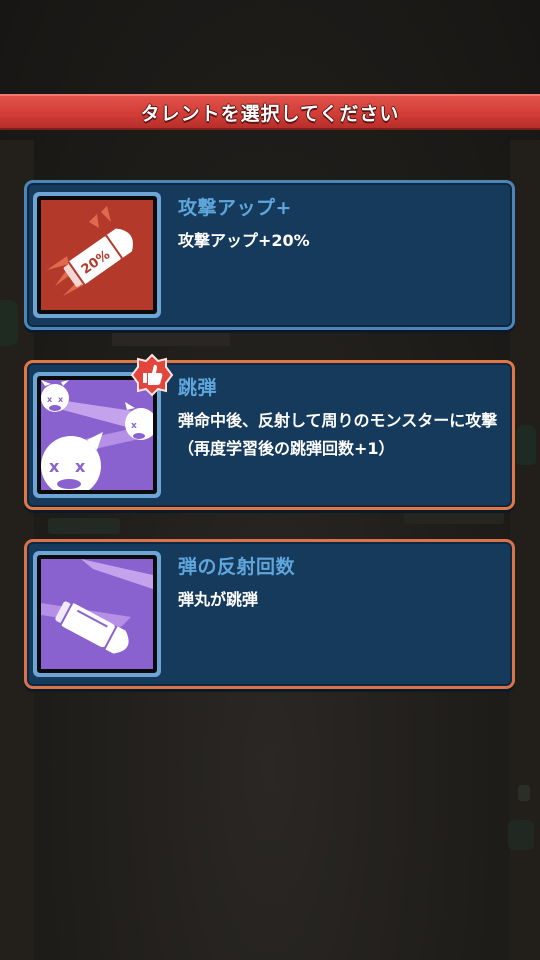  What do you see at coordinates (198, 388) in the screenshot?
I see `talent-name: 跳弾` at bounding box center [198, 388].